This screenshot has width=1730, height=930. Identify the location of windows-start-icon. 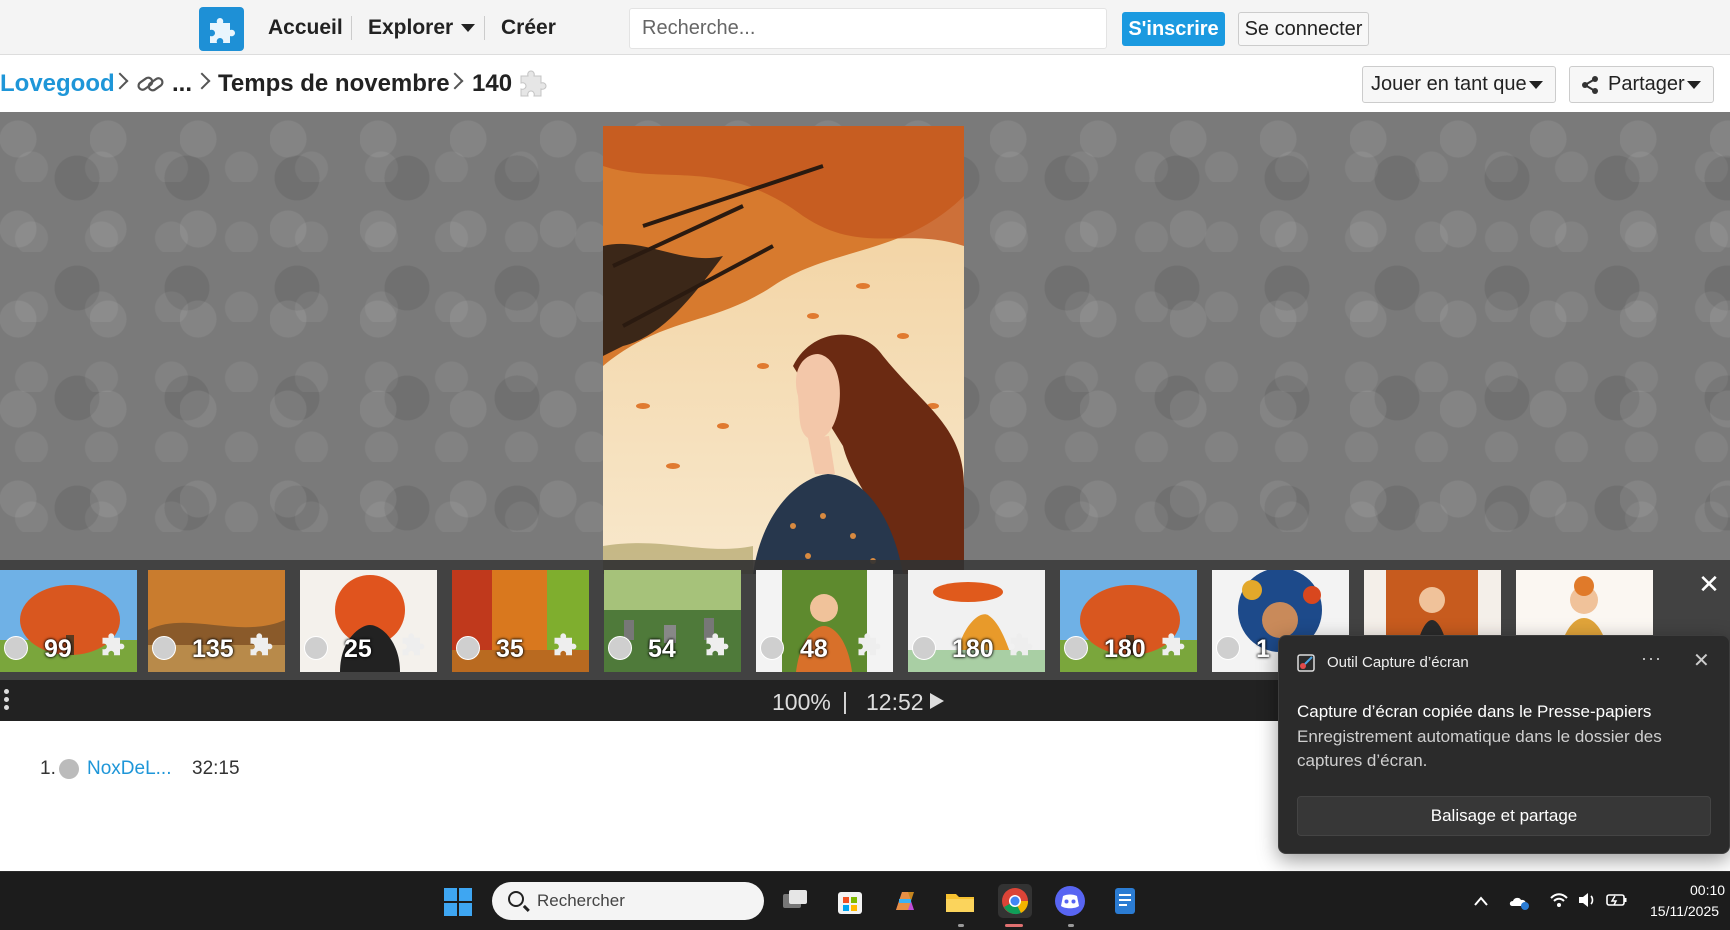
(458, 902).